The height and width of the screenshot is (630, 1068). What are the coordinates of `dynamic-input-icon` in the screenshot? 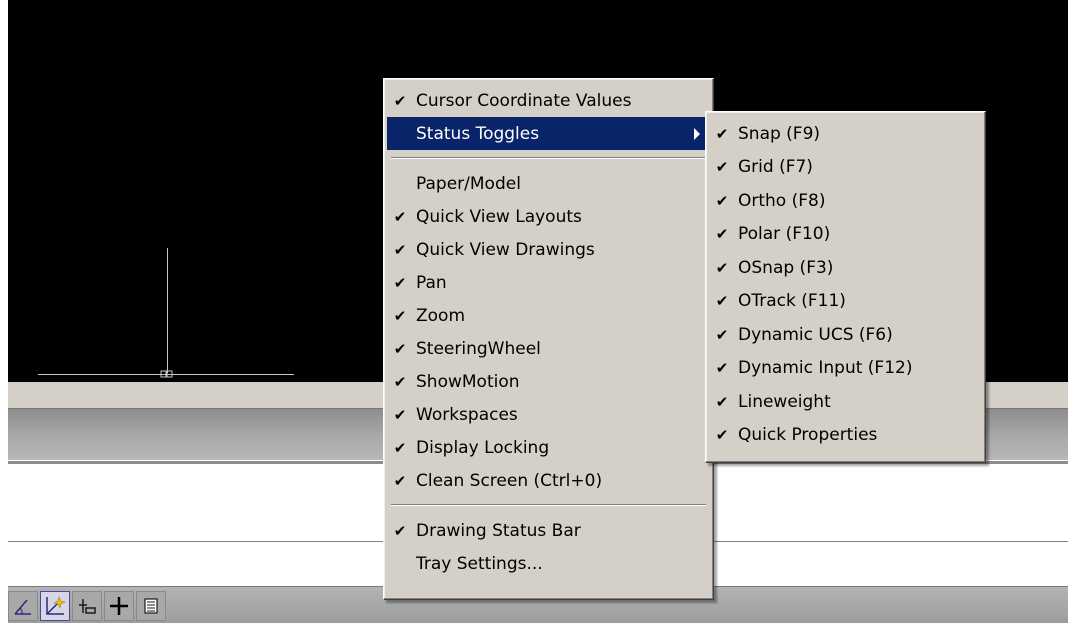 It's located at (56, 605).